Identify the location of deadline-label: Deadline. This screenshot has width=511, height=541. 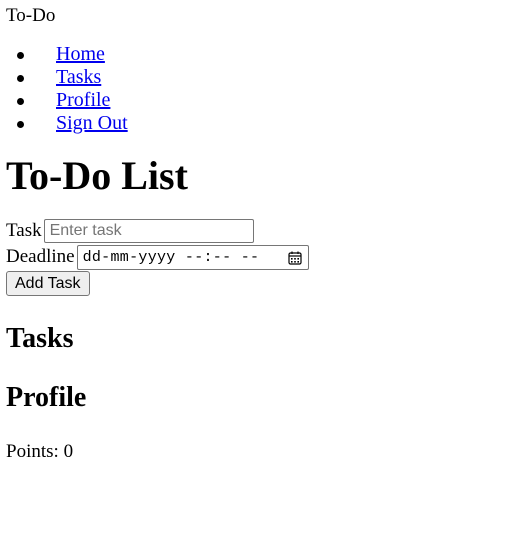
(40, 256).